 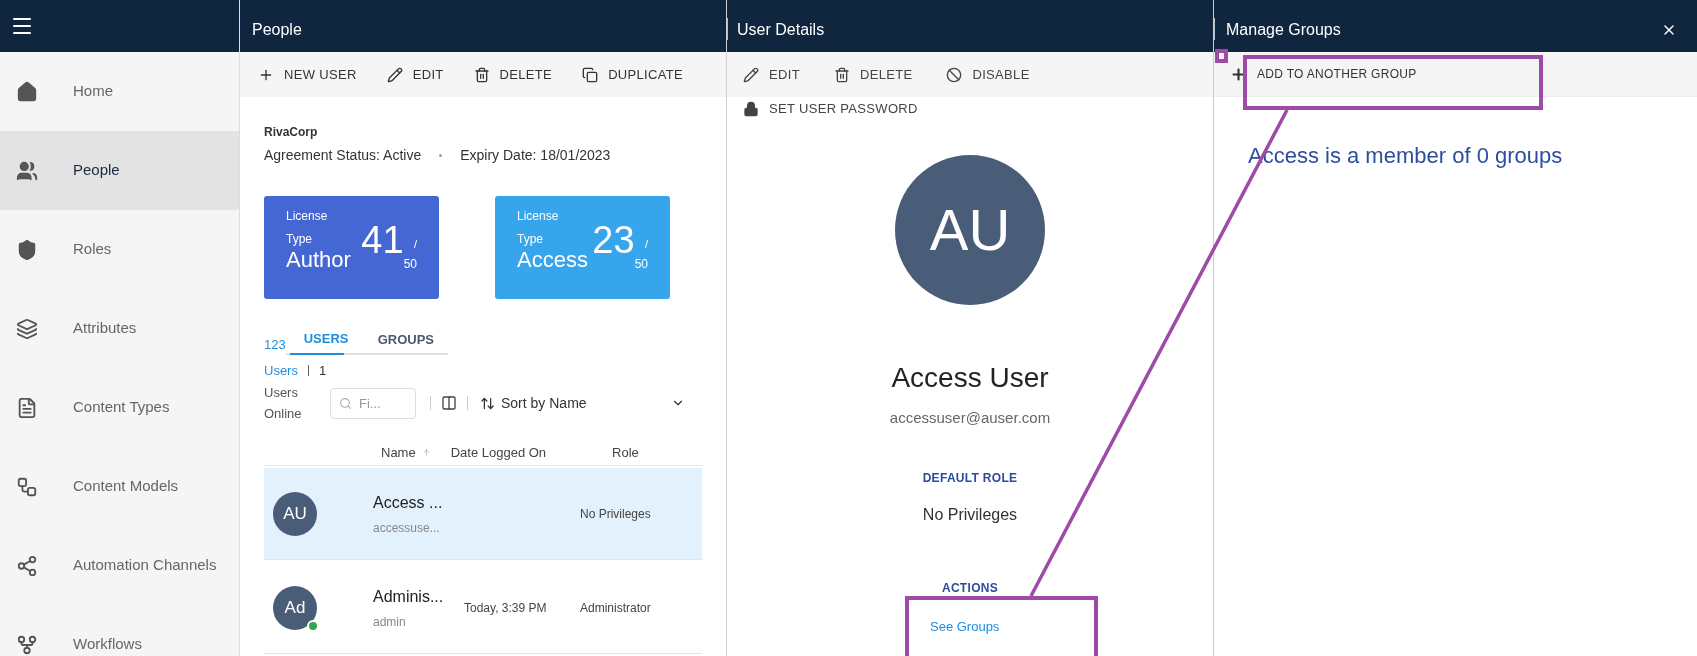 What do you see at coordinates (119, 328) in the screenshot?
I see `sidebar-item: Attributes` at bounding box center [119, 328].